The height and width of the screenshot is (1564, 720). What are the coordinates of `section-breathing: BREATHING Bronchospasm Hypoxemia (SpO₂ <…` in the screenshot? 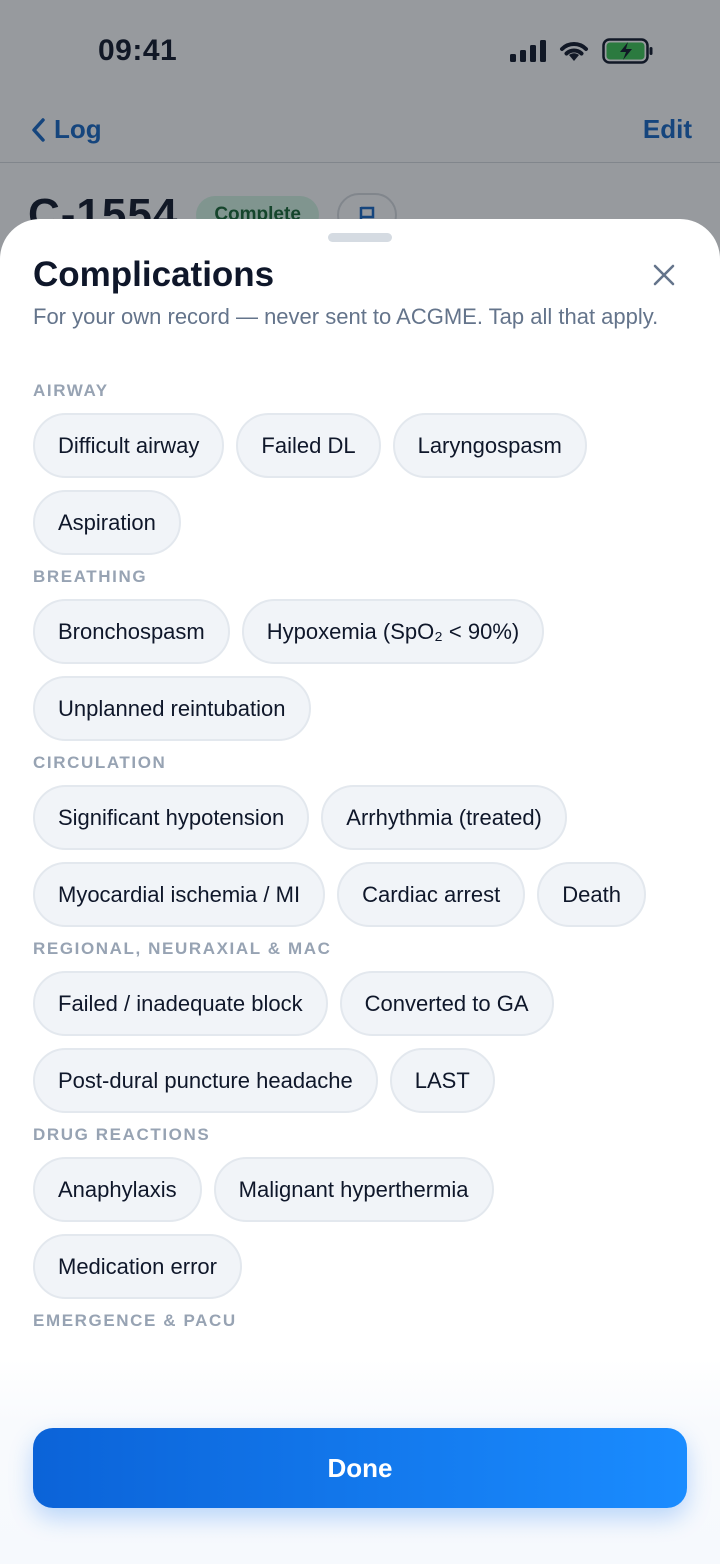 It's located at (363, 654).